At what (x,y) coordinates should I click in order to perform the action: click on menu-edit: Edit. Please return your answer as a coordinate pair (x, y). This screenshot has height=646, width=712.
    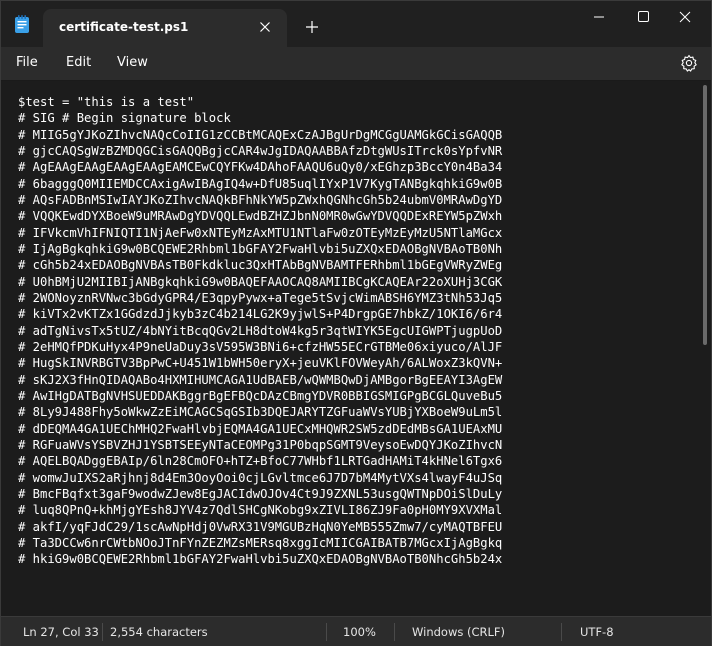
    Looking at the image, I should click on (78, 64).